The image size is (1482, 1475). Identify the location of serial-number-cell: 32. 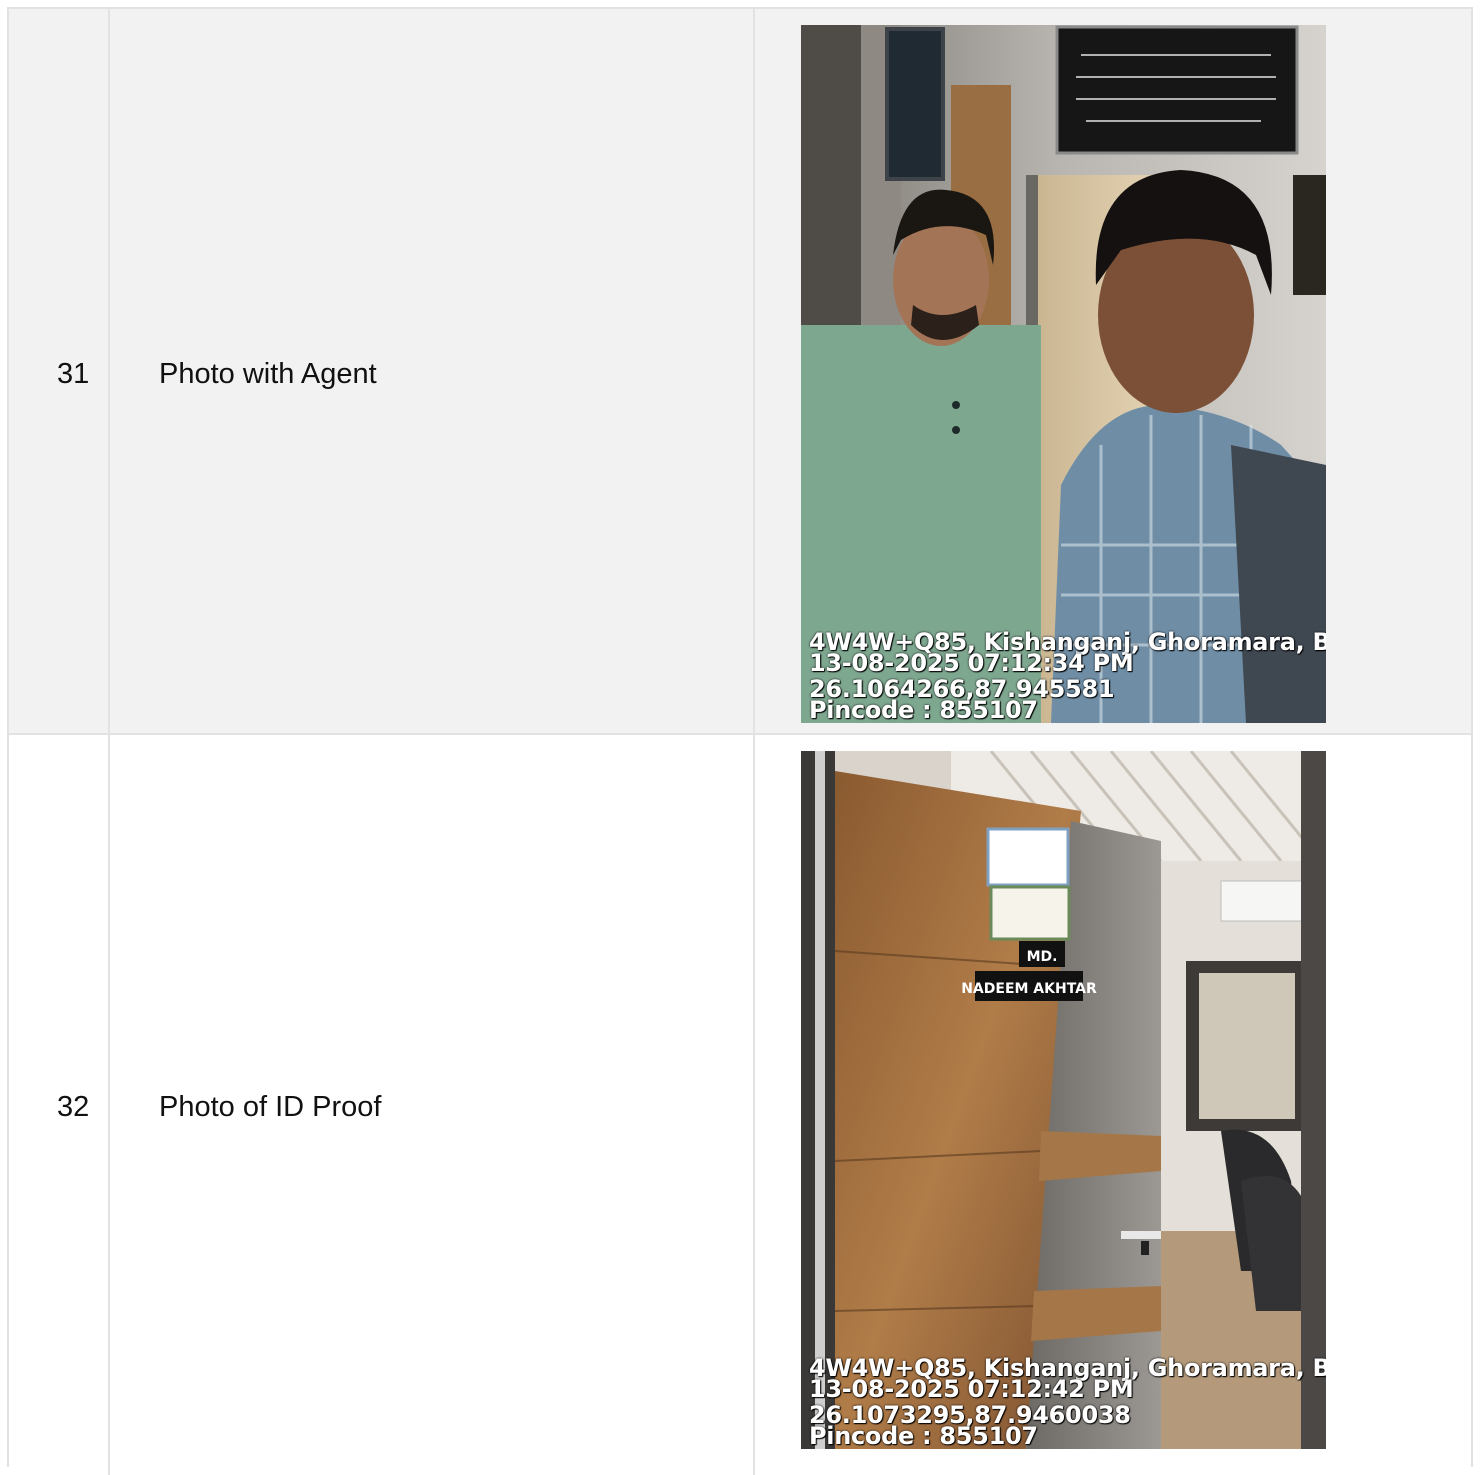
(59, 1105).